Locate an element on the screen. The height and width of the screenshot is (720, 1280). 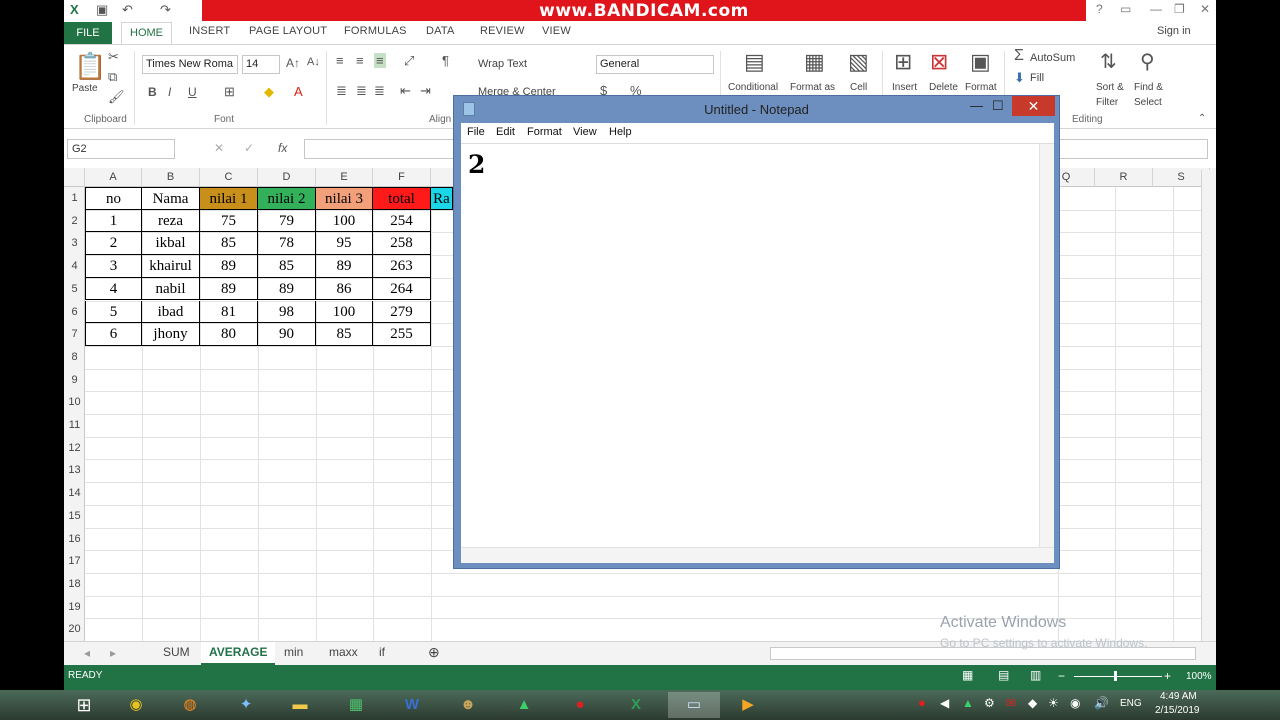
fill-icon: ⬇ is located at coordinates (1019, 78).